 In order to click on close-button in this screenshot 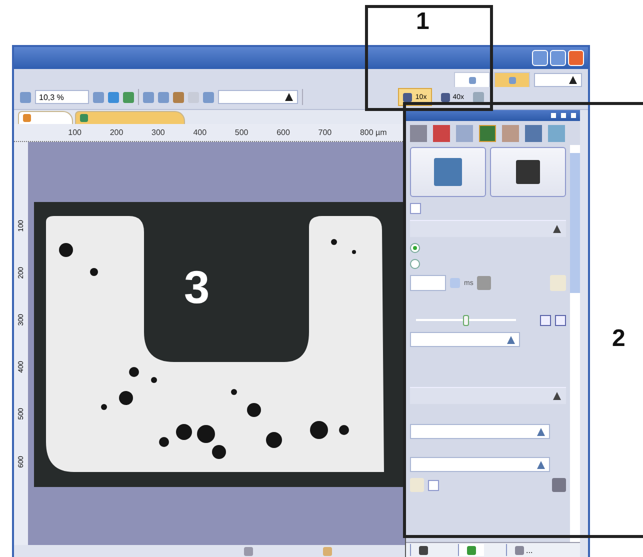, I will do `click(576, 58)`.